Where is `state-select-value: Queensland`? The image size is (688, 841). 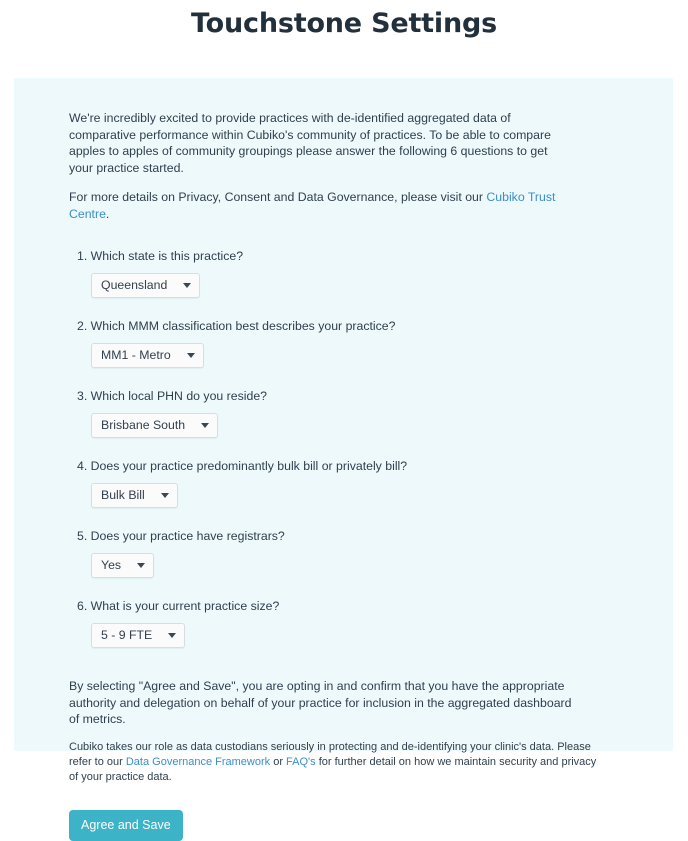 state-select-value: Queensland is located at coordinates (134, 285).